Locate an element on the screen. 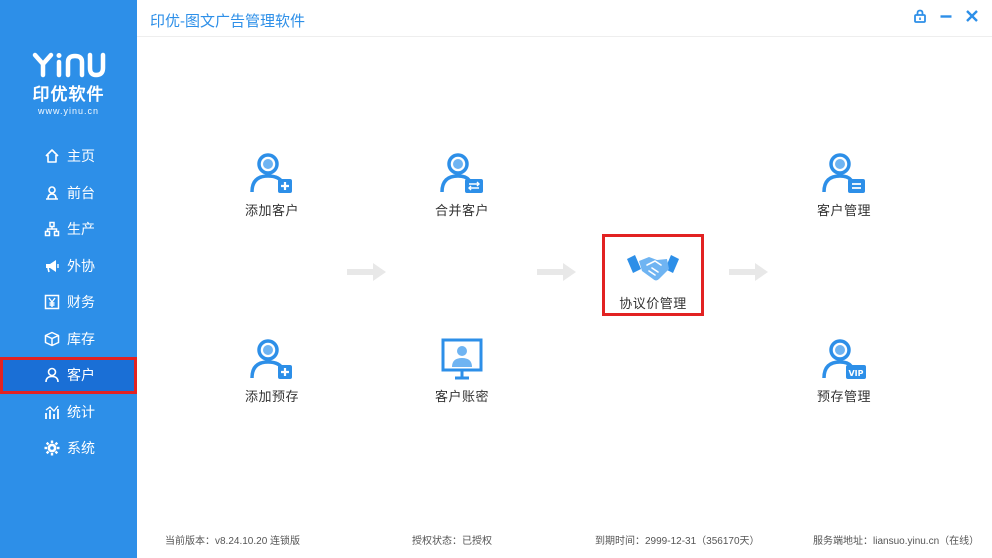  window-controls is located at coordinates (946, 18).